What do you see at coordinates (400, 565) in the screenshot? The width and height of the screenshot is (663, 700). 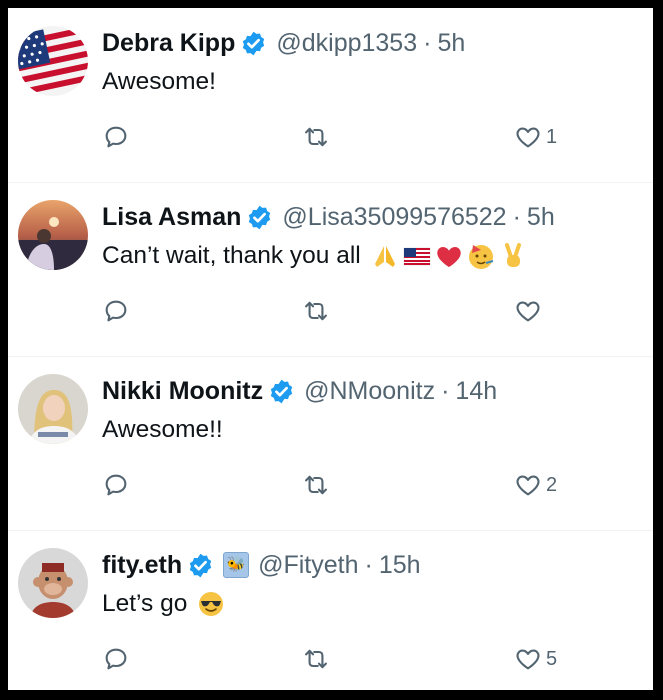 I see `timestamp: 15h` at bounding box center [400, 565].